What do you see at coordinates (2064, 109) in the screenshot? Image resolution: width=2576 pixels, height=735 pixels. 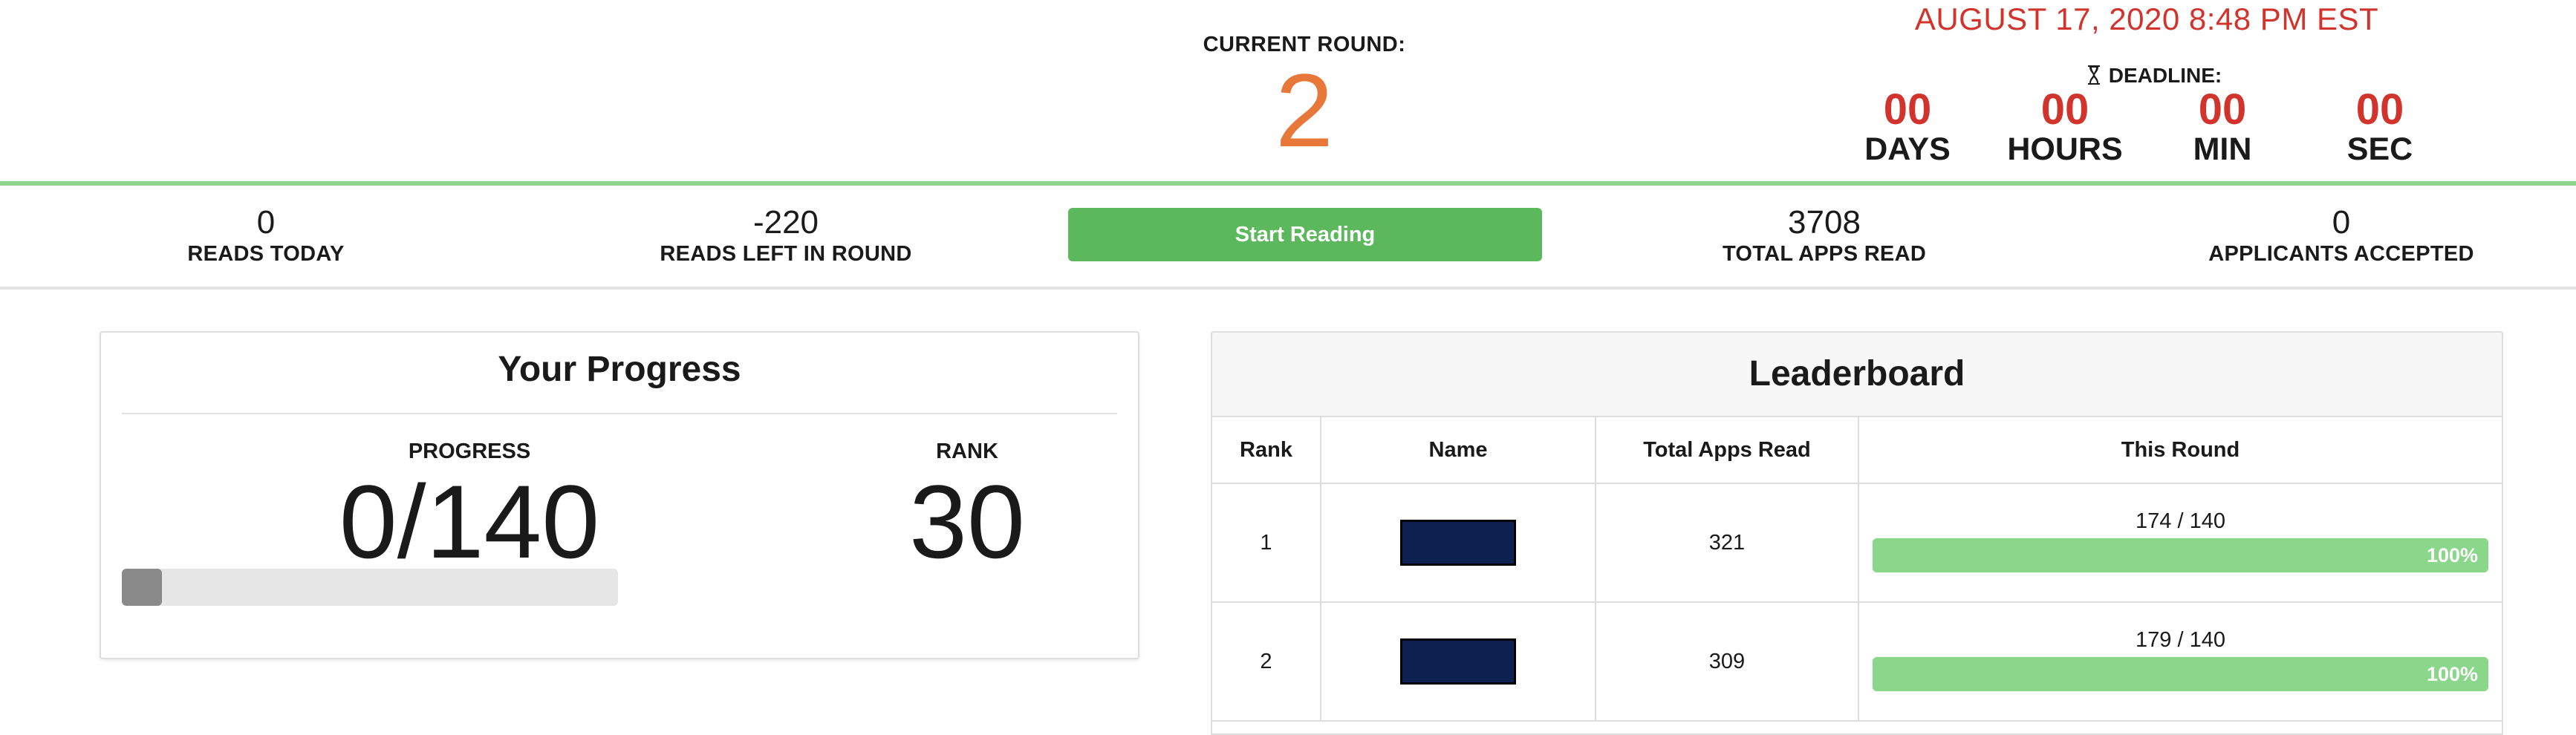 I see `countdown-hours-value: 00` at bounding box center [2064, 109].